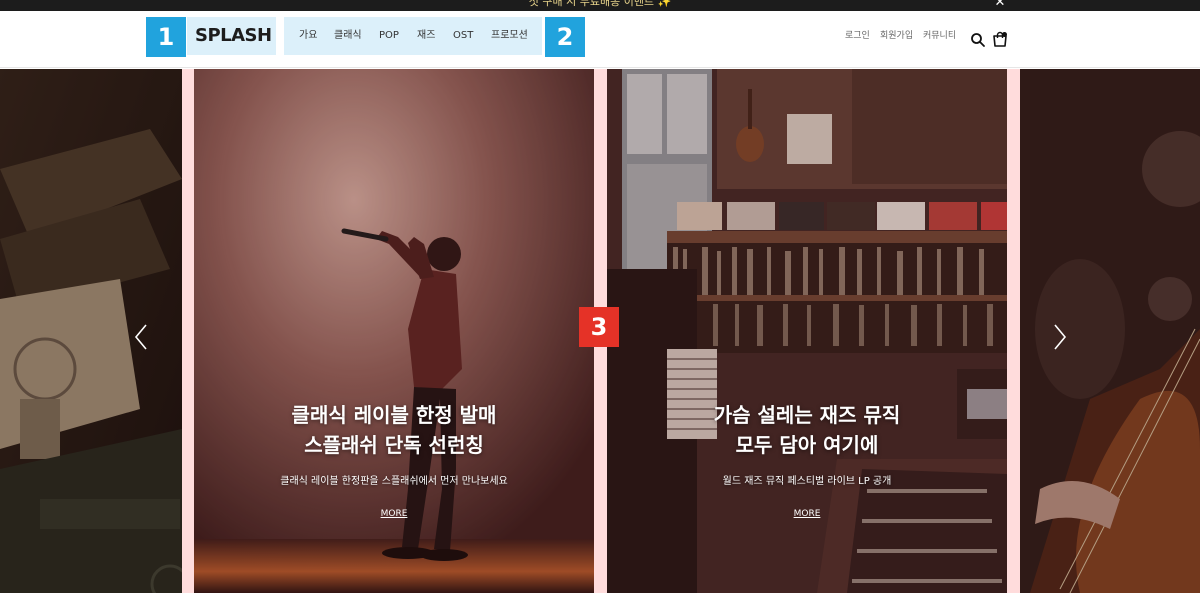  I want to click on close-icon: ✕, so click(1000, 5).